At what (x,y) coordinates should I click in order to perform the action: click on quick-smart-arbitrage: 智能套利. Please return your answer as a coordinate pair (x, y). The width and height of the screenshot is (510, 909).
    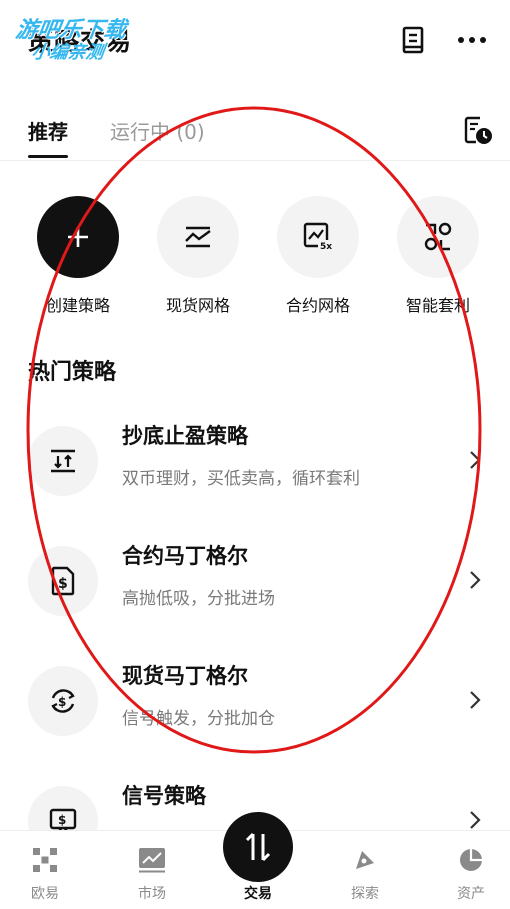
    Looking at the image, I should click on (438, 256).